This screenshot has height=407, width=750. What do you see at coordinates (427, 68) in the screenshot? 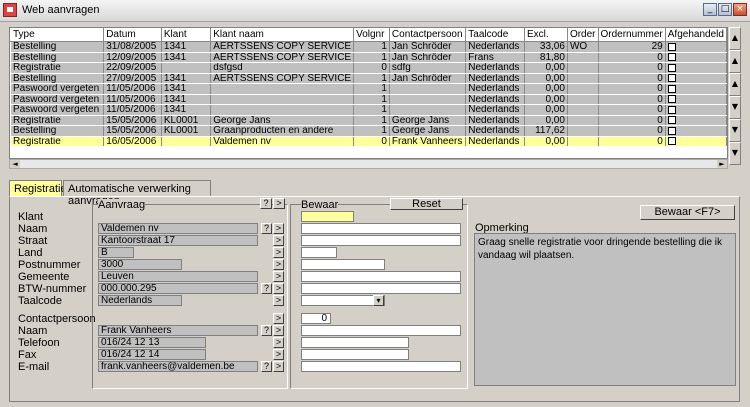
I see `table-cell: sdfg` at bounding box center [427, 68].